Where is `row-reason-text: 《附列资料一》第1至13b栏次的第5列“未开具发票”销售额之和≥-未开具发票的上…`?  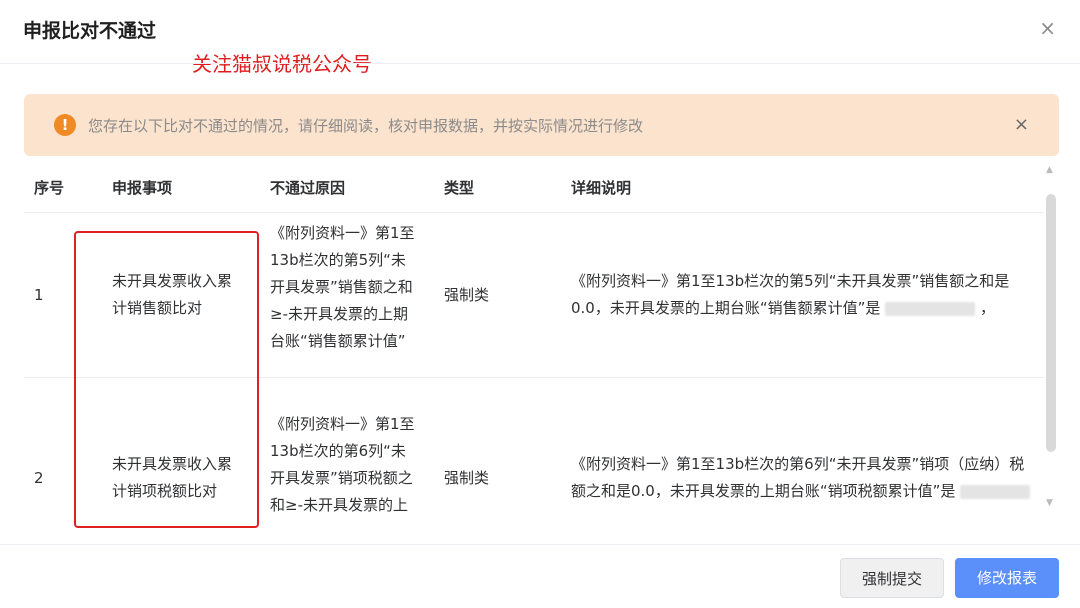 row-reason-text: 《附列资料一》第1至13b栏次的第5列“未开具发票”销售额之和≥-未开具发票的上… is located at coordinates (342, 287).